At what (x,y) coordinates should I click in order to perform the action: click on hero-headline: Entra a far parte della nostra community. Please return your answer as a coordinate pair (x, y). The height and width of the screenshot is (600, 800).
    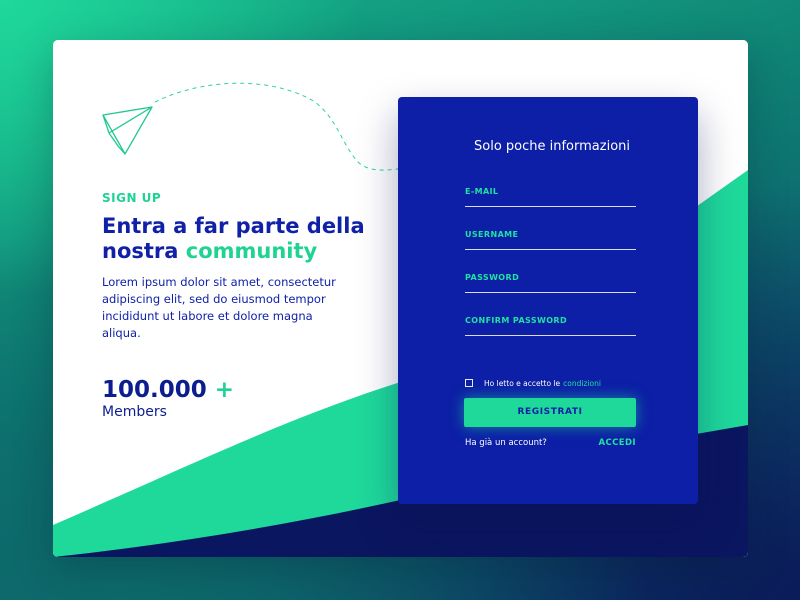
    Looking at the image, I should click on (247, 239).